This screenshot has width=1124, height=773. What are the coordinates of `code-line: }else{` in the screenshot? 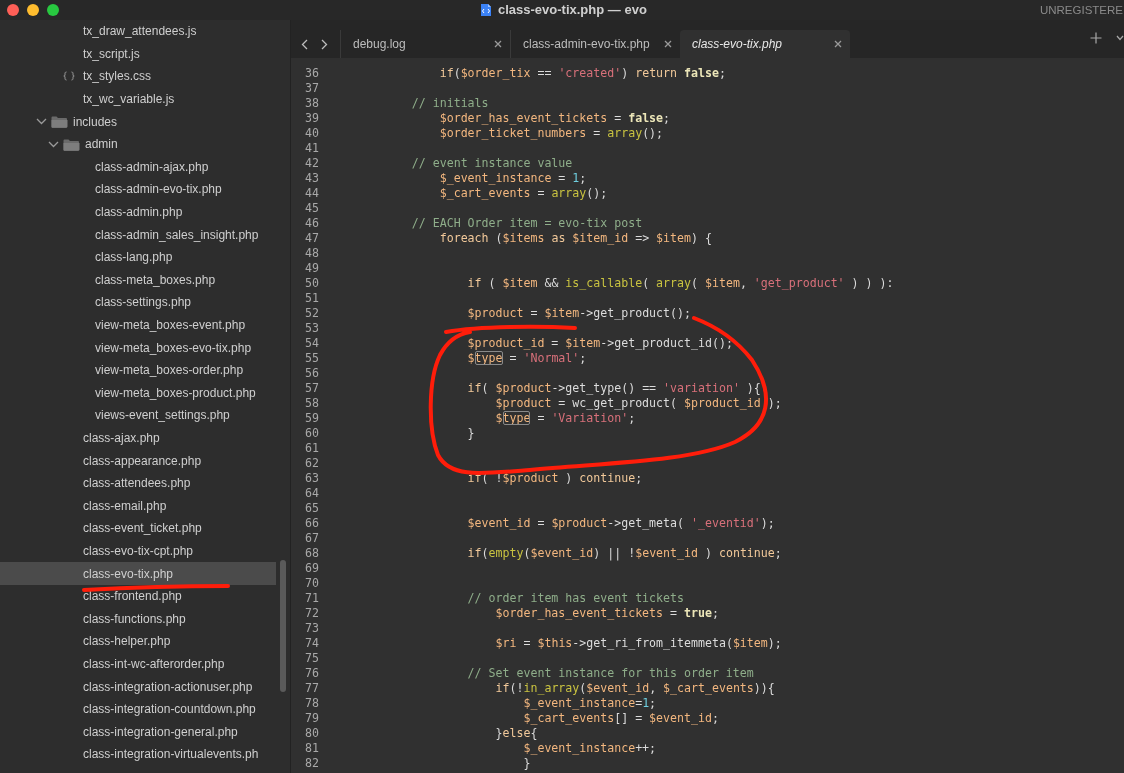 It's located at (428, 733).